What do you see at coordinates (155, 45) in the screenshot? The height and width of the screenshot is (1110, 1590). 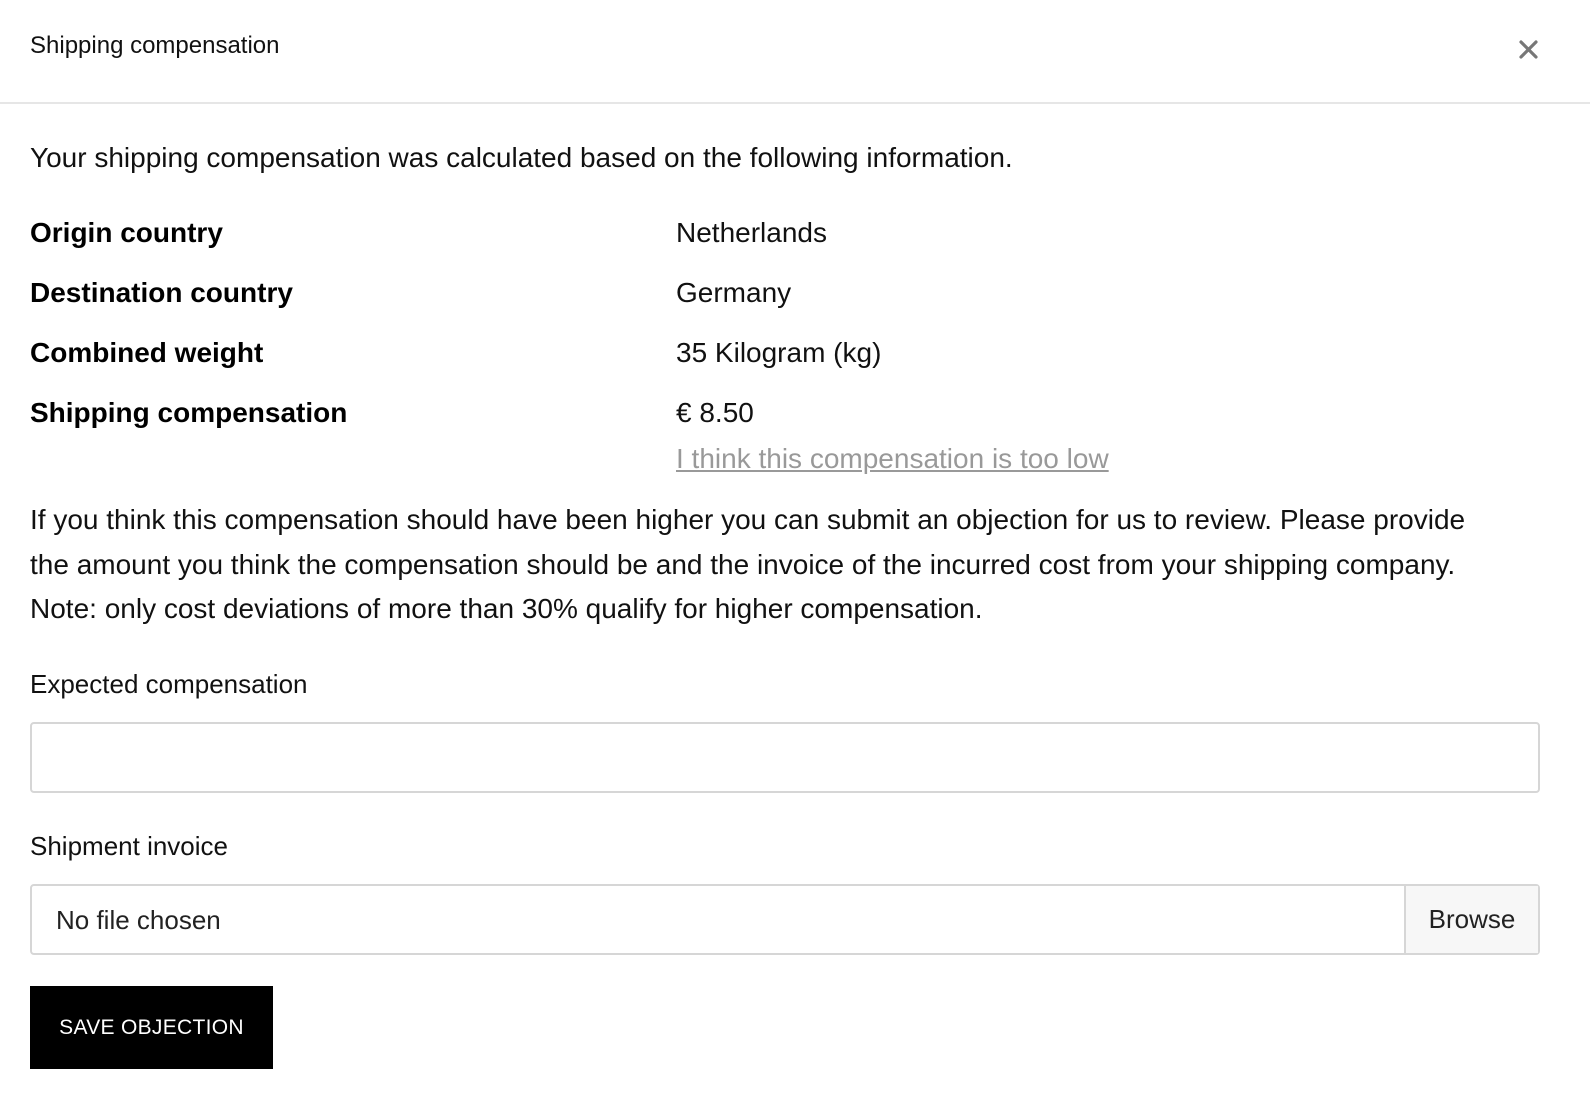 I see `modal-title: Shipping compensation` at bounding box center [155, 45].